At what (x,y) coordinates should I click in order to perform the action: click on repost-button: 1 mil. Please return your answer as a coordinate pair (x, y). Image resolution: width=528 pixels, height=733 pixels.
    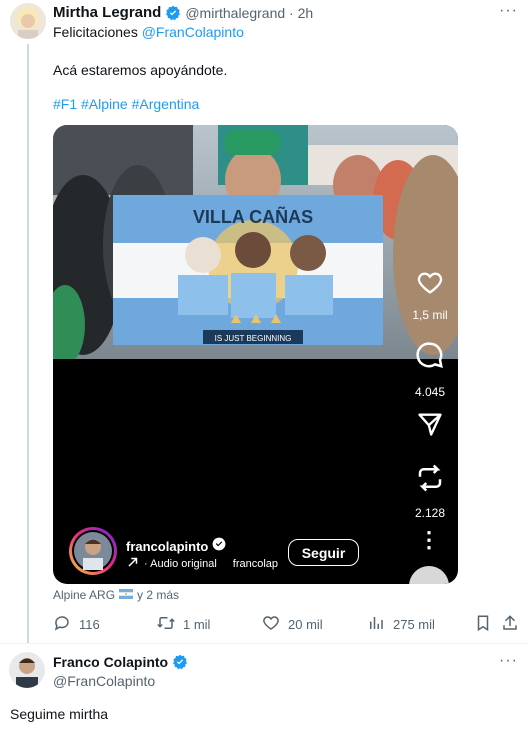
    Looking at the image, I should click on (183, 624).